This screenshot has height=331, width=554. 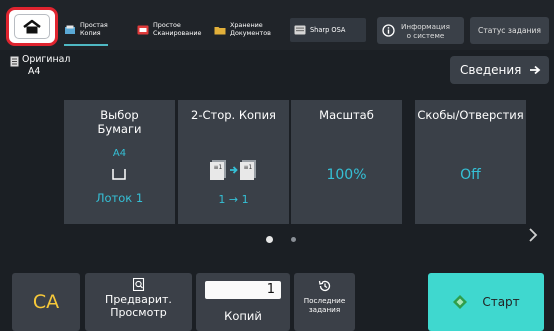 What do you see at coordinates (177, 32) in the screenshot?
I see `tab-simple-scan-line2: Сканирование` at bounding box center [177, 32].